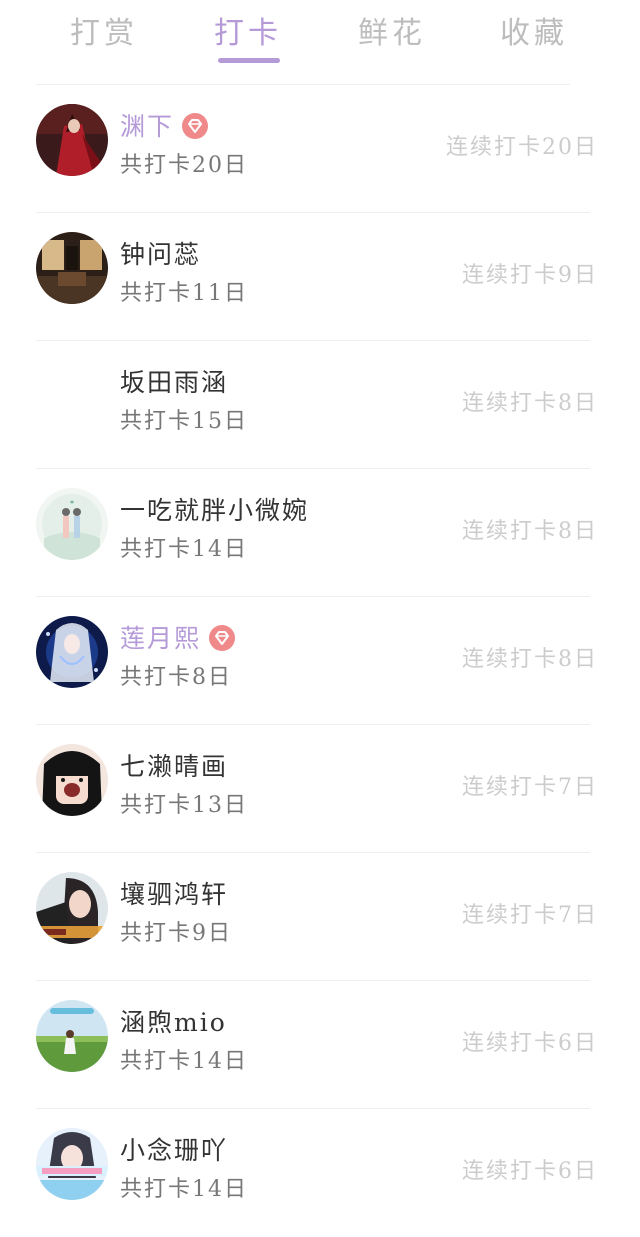  I want to click on list-item: 壤驷鸿轩 共打卡9日 连续打卡7日, so click(320, 917).